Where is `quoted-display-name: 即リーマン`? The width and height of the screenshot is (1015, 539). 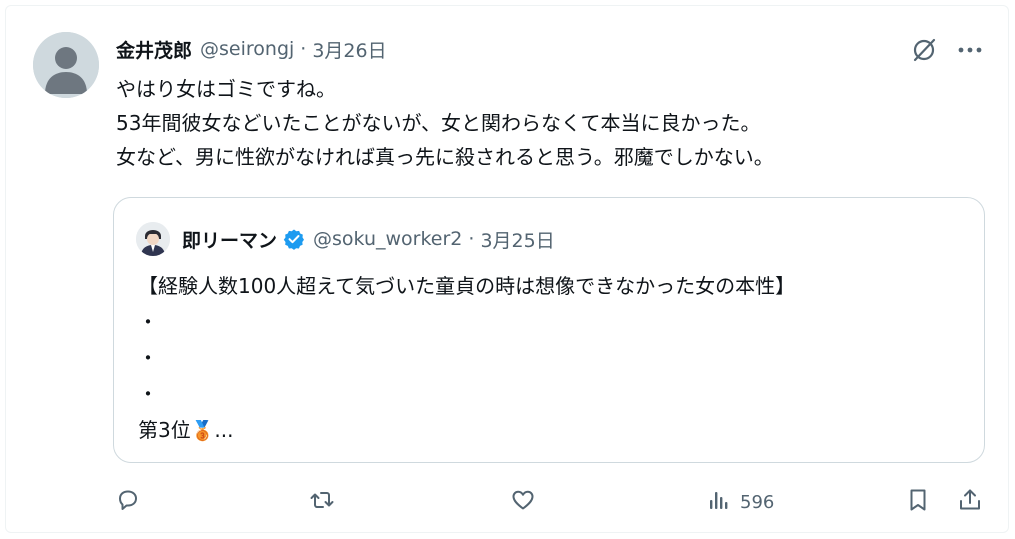 quoted-display-name: 即リーマン is located at coordinates (229, 239).